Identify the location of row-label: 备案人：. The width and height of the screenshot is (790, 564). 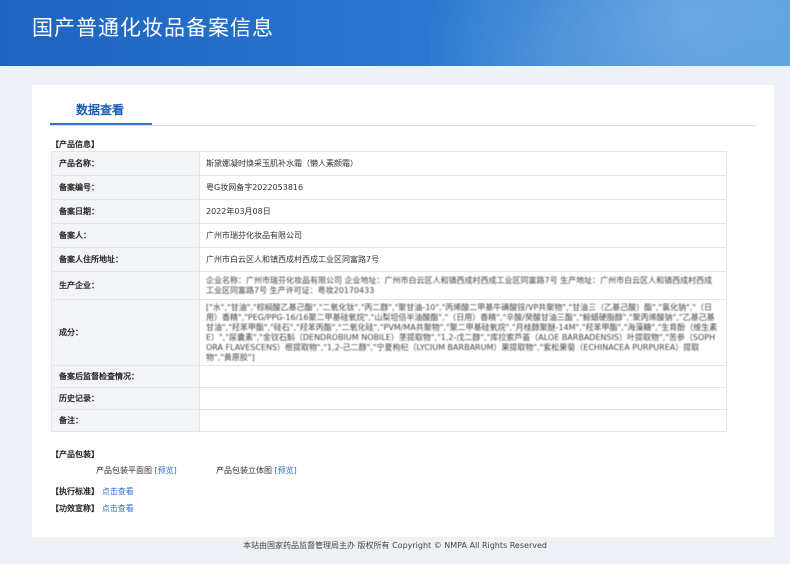
(125, 235).